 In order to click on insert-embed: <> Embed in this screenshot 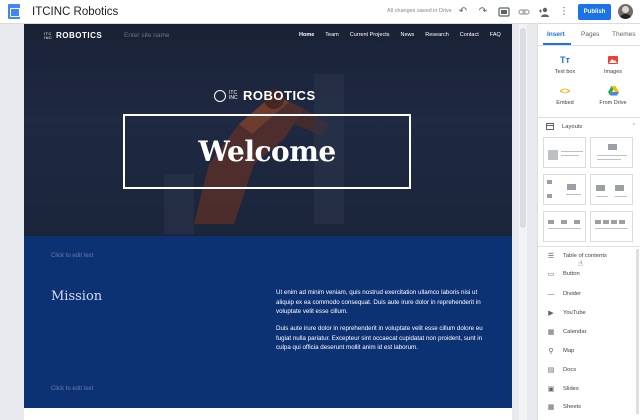, I will do `click(565, 96)`.